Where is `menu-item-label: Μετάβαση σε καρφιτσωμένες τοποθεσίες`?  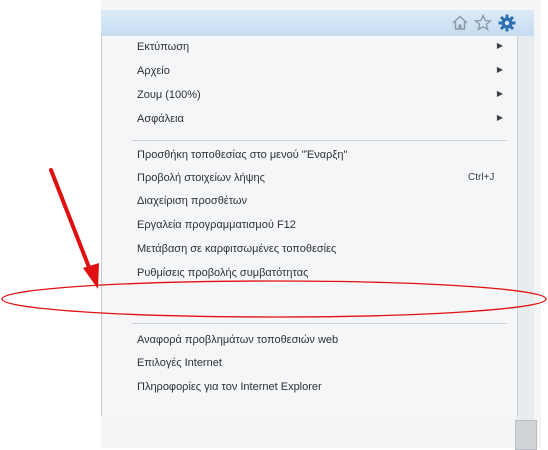 menu-item-label: Μετάβαση σε καρφιτσωμένες τοποθεσίες is located at coordinates (237, 249).